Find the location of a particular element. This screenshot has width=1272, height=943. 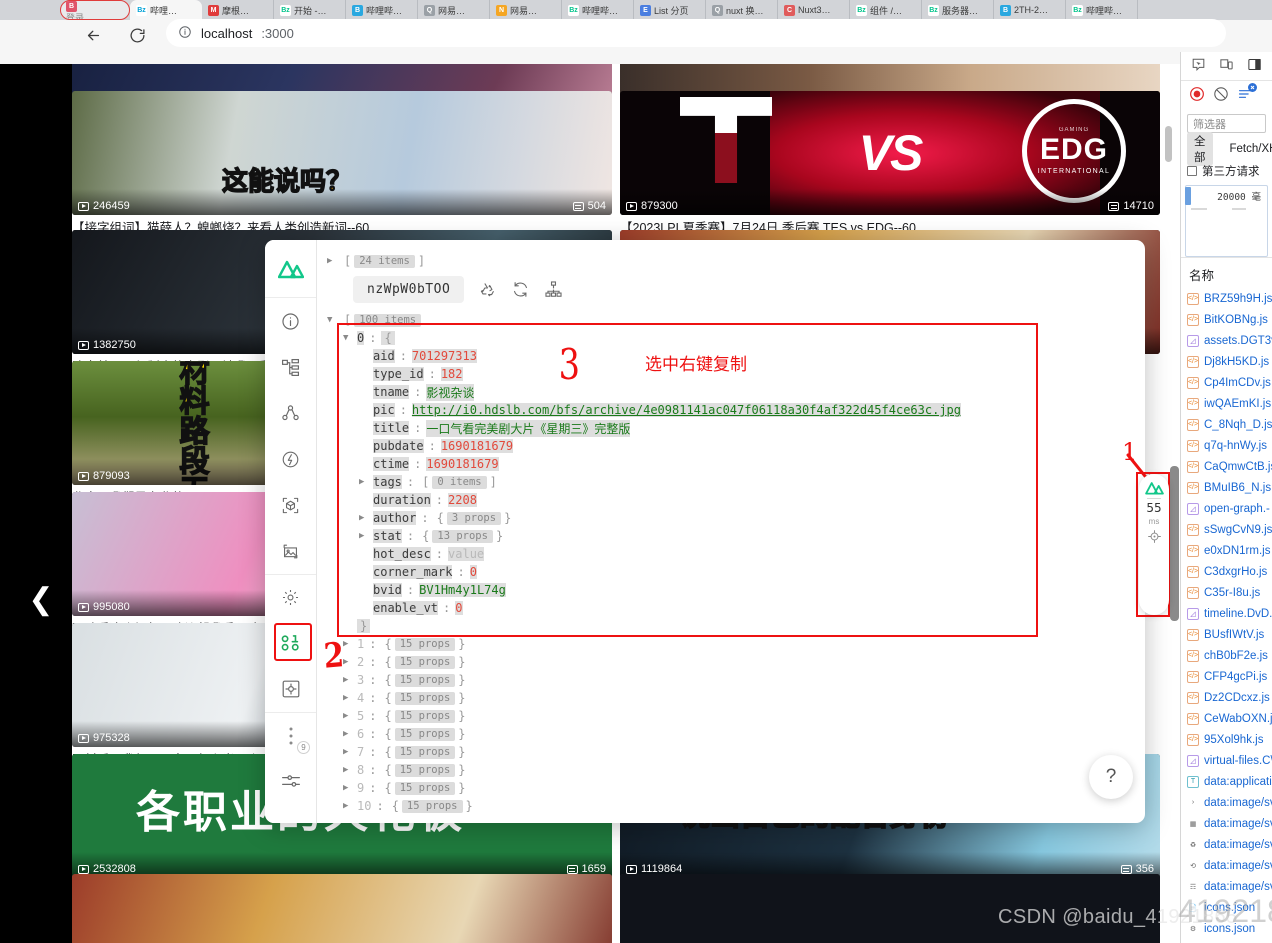

json-field-row: duration:2208 is located at coordinates (736, 500).